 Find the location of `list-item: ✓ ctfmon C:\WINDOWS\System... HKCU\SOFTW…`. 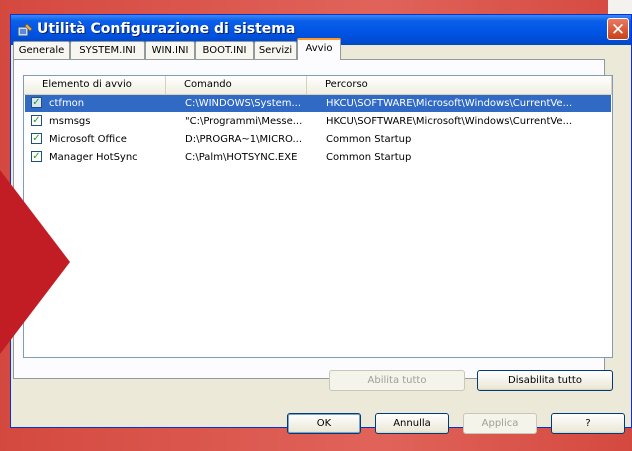

list-item: ✓ ctfmon C:\WINDOWS\System... HKCU\SOFTW… is located at coordinates (318, 103).